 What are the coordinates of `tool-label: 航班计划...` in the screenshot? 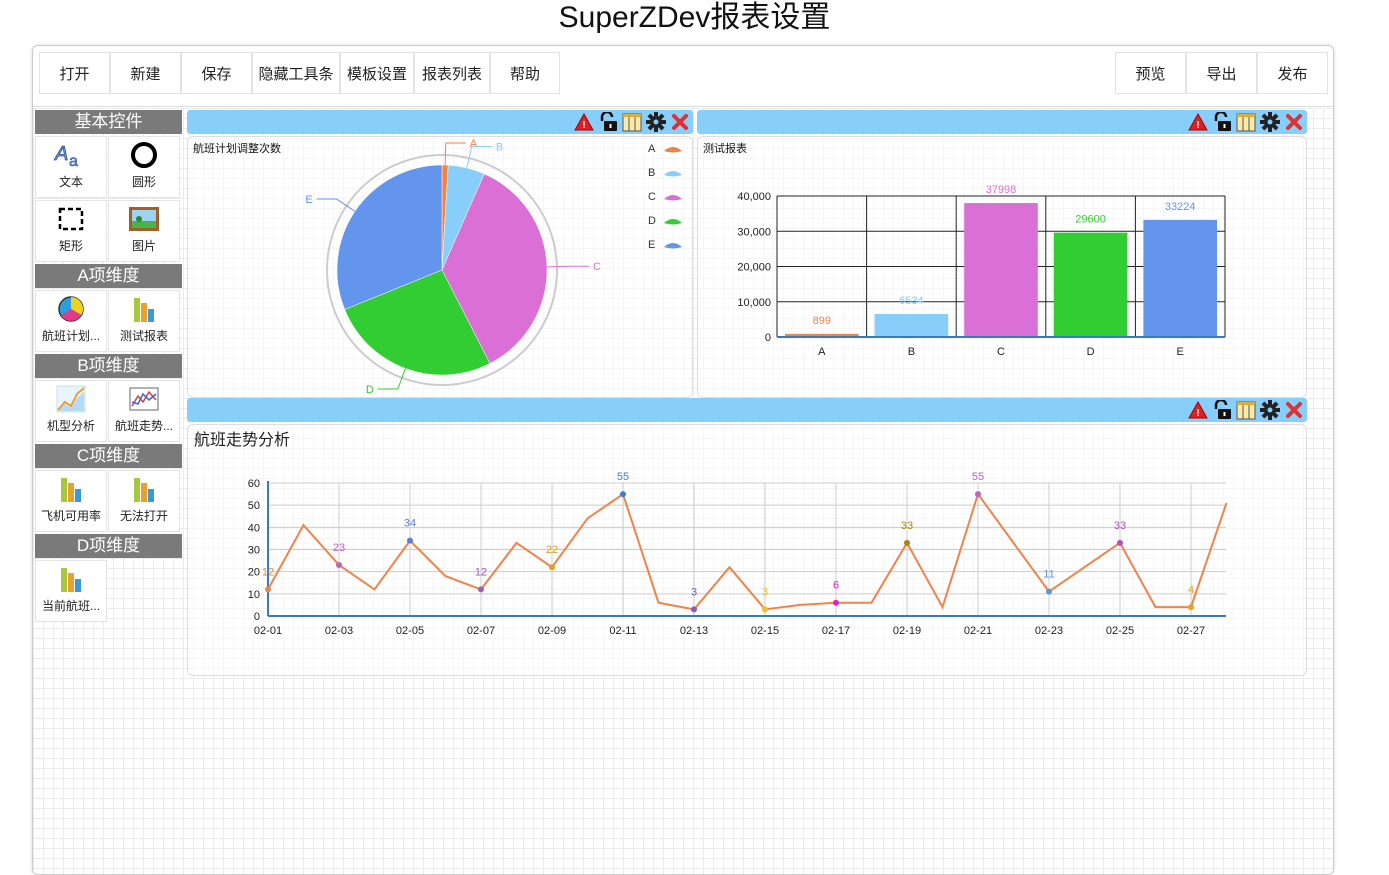 It's located at (70, 336).